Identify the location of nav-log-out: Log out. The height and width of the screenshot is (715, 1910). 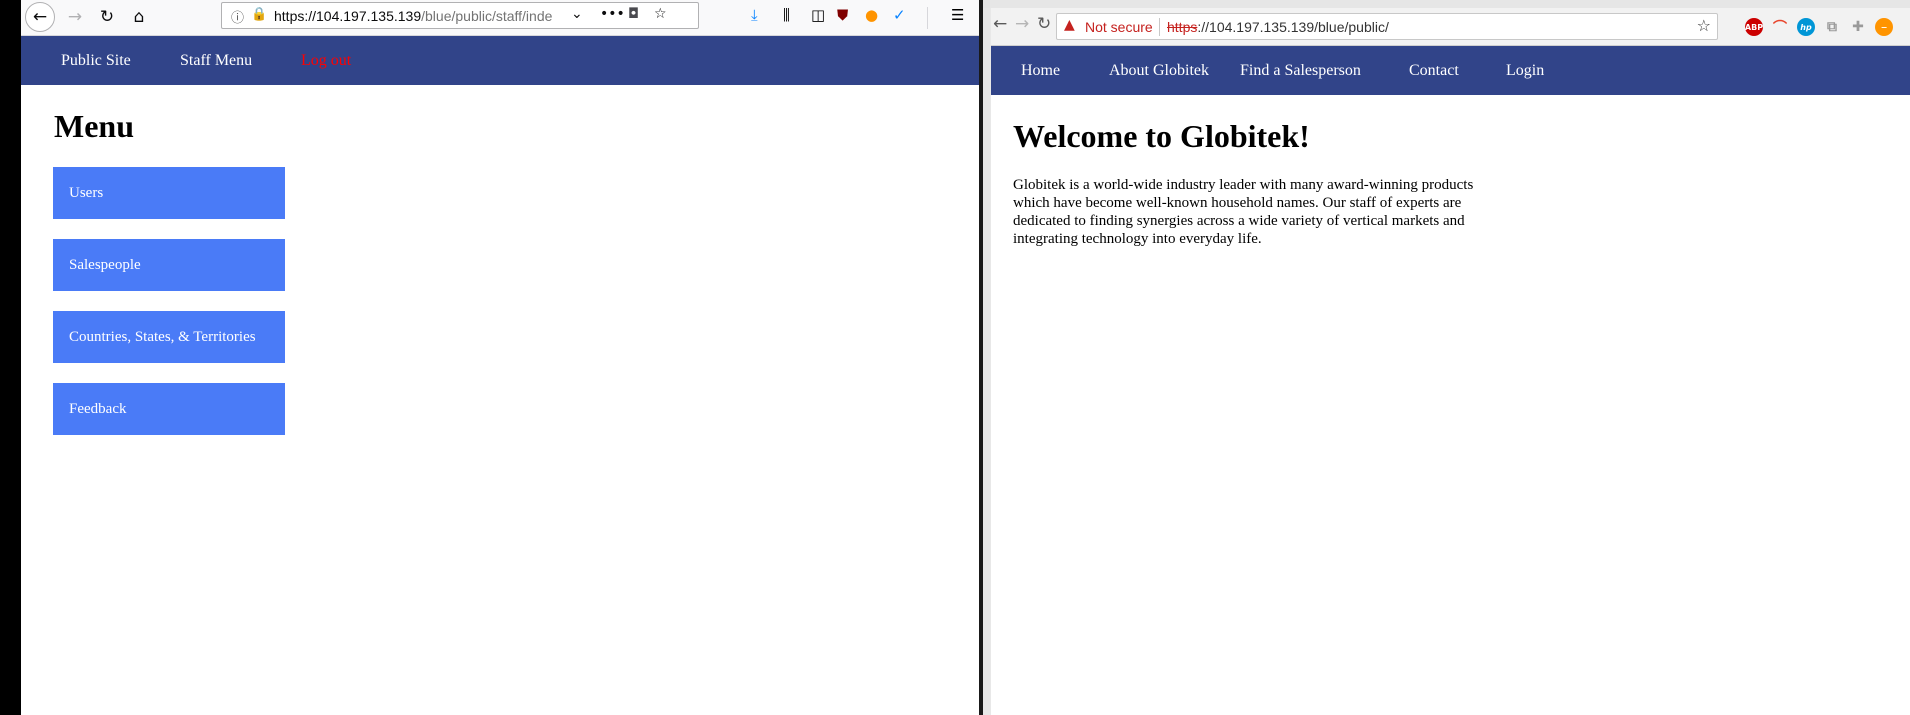
(326, 61).